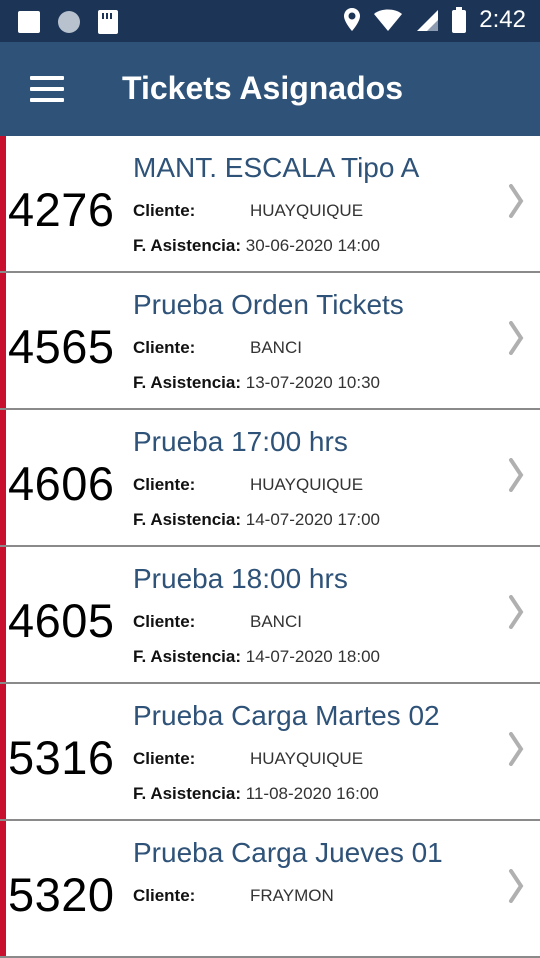 This screenshot has width=540, height=958. I want to click on client-row: Cliente: FRAYMON, so click(233, 896).